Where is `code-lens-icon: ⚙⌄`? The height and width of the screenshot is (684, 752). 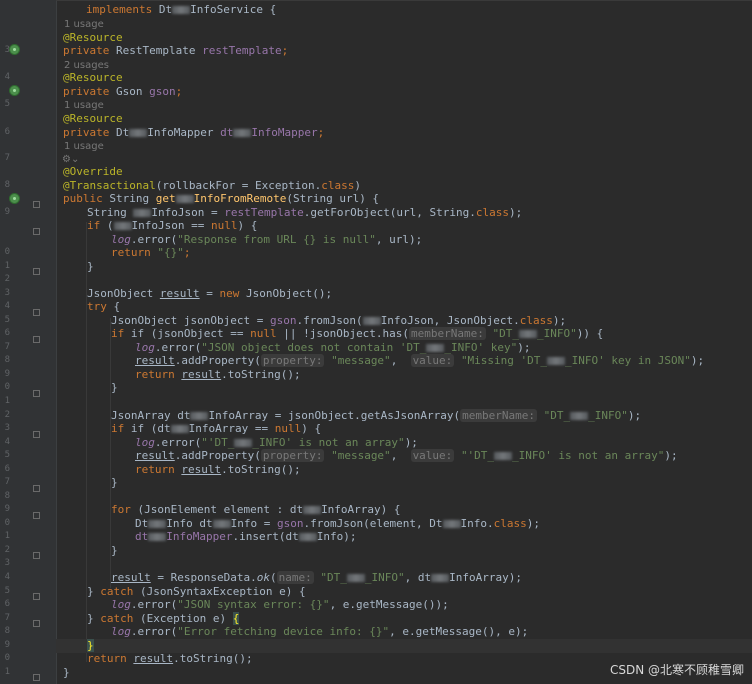
code-lens-icon: ⚙⌄ is located at coordinates (407, 159).